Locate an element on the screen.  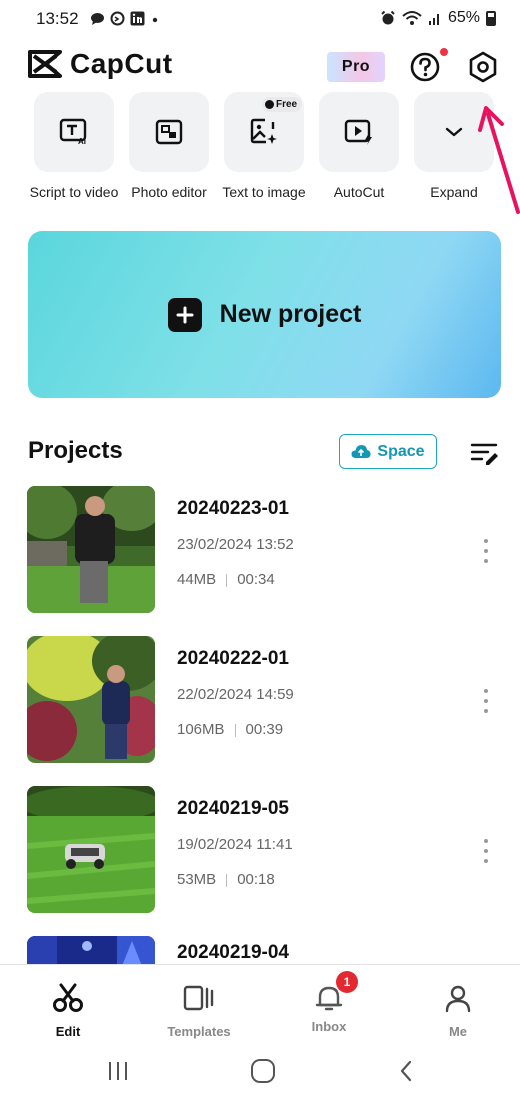
block-icon is located at coordinates (117, 18).